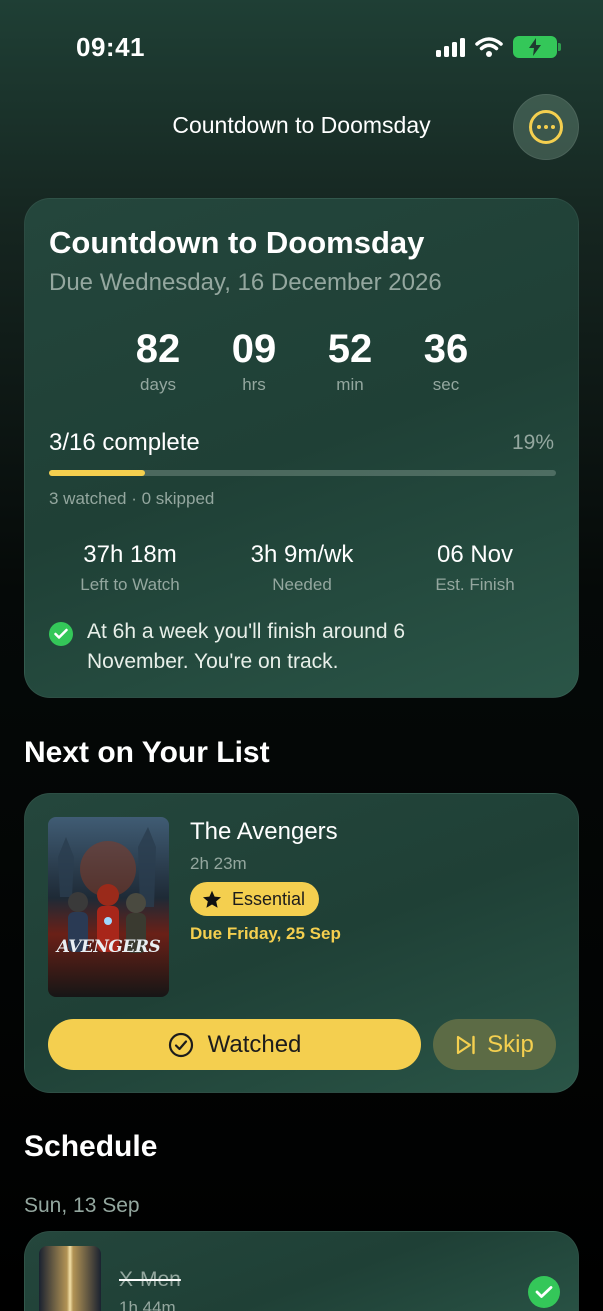 The image size is (603, 1311). What do you see at coordinates (82, 1205) in the screenshot?
I see `schedule-day-label: Sun, 13 Sep` at bounding box center [82, 1205].